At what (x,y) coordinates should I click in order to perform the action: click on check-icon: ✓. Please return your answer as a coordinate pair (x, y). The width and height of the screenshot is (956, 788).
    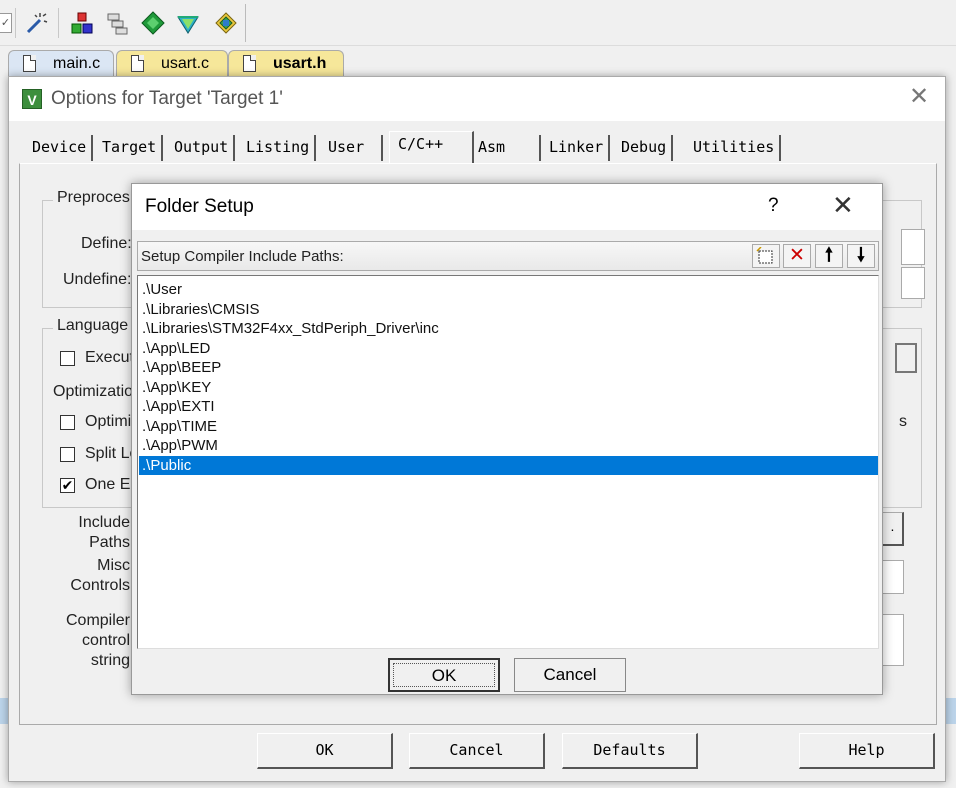
    Looking at the image, I should click on (6, 23).